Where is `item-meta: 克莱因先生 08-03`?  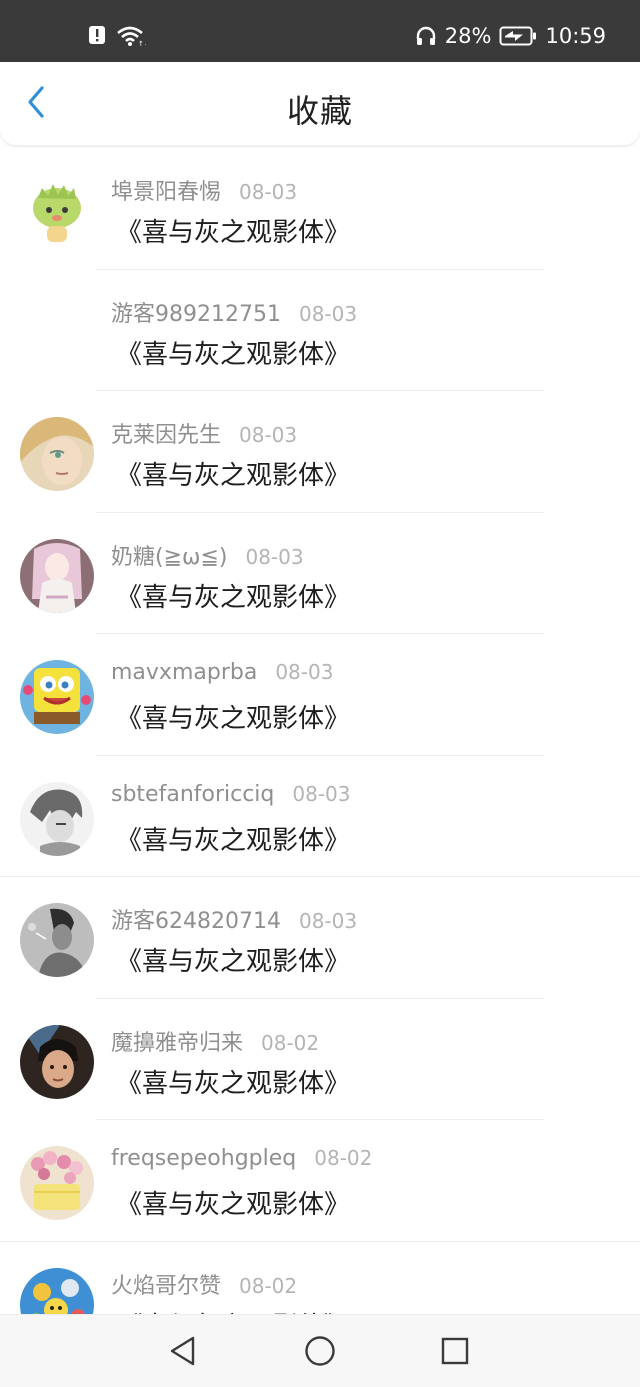 item-meta: 克莱因先生 08-03 is located at coordinates (204, 433).